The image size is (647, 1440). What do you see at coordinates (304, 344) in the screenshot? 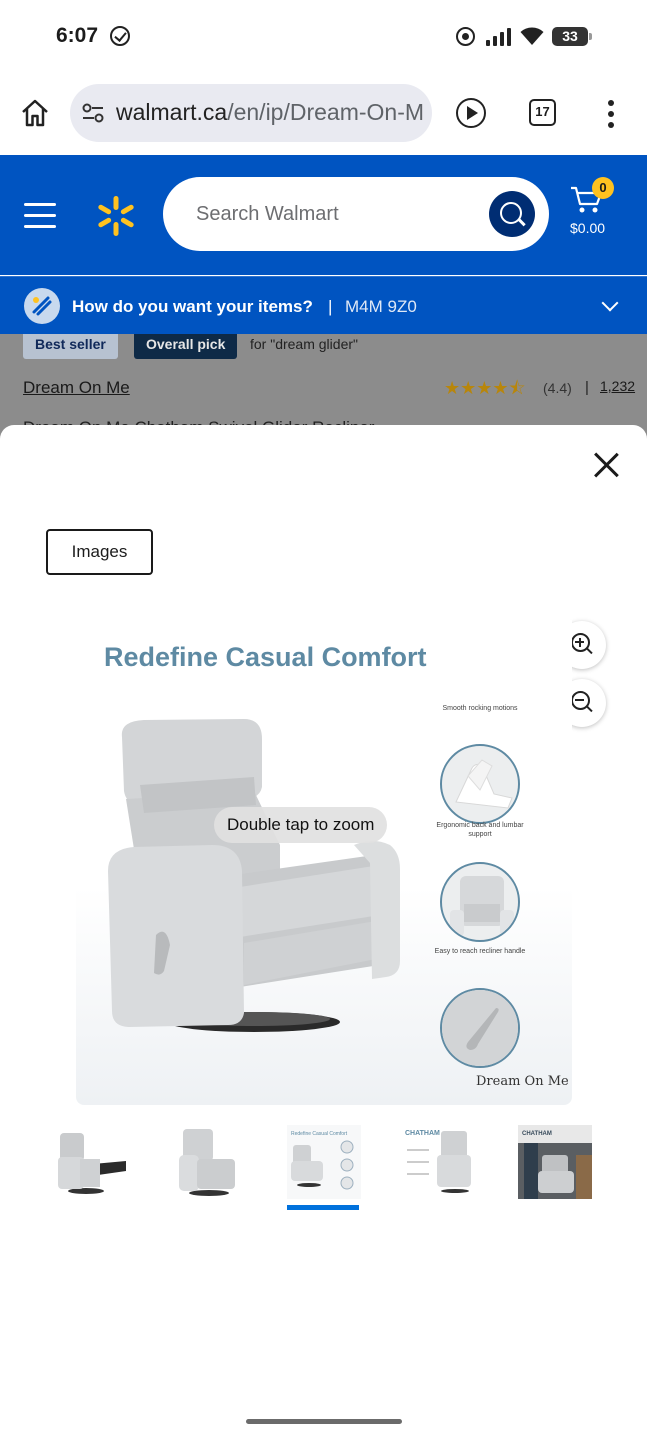
I see `pick-context: for "dream glider"` at bounding box center [304, 344].